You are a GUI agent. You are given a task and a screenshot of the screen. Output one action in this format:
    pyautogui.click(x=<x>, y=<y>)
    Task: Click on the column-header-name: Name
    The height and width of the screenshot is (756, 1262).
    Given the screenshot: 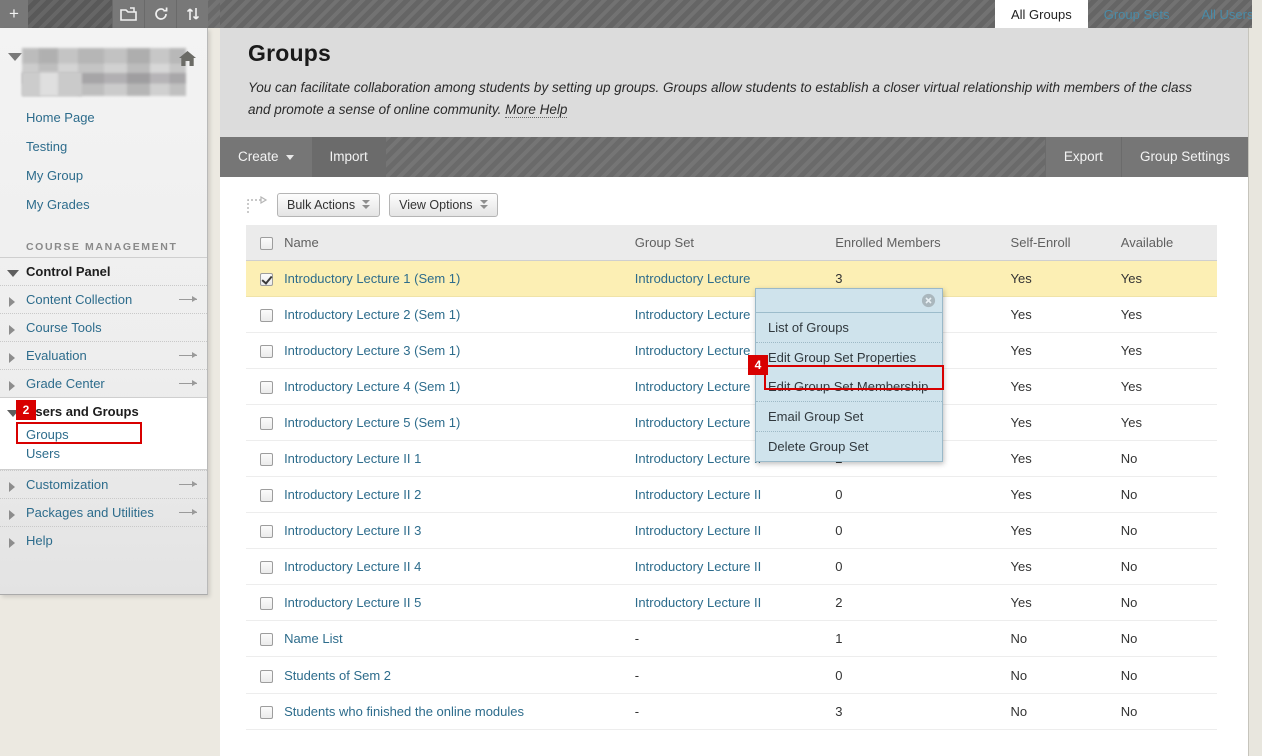 What is the action you would take?
    pyautogui.click(x=455, y=242)
    